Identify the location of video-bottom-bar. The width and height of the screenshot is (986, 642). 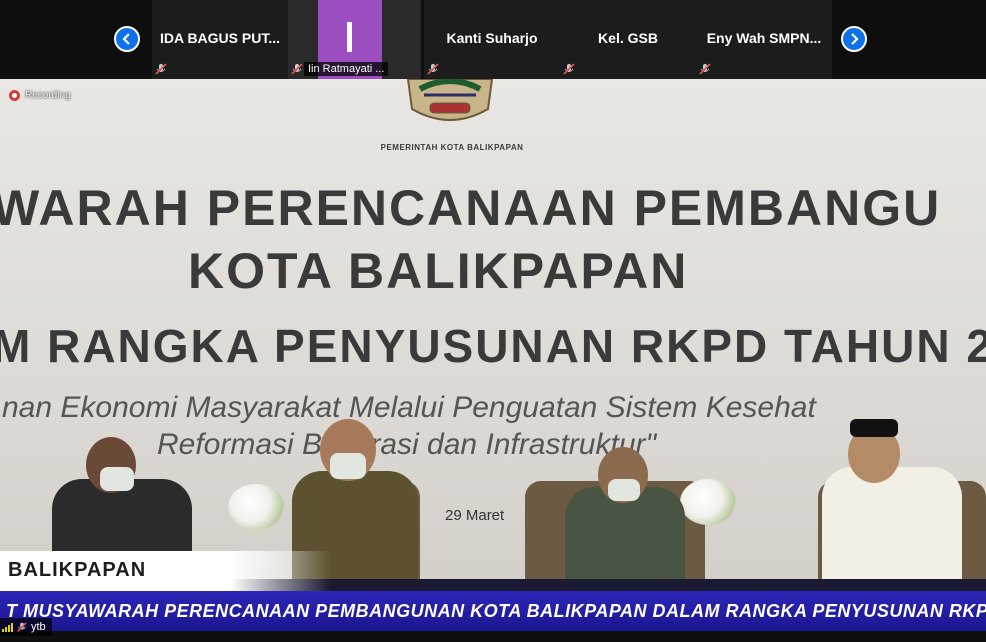
(493, 636).